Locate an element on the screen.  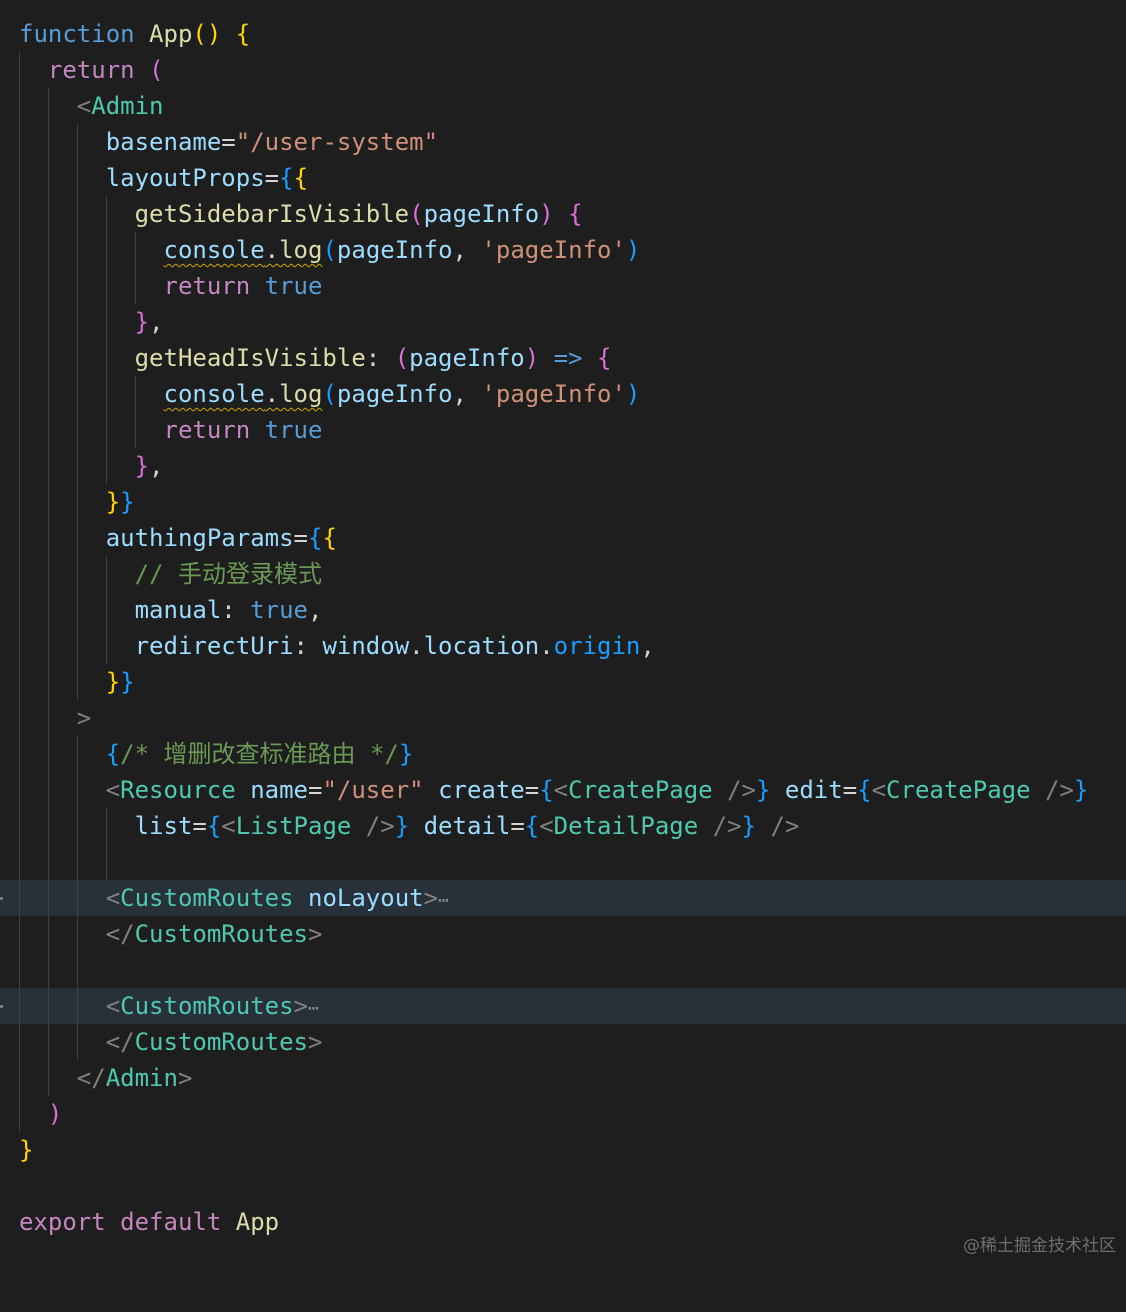
code-line: authingParams={{ is located at coordinates (563, 538).